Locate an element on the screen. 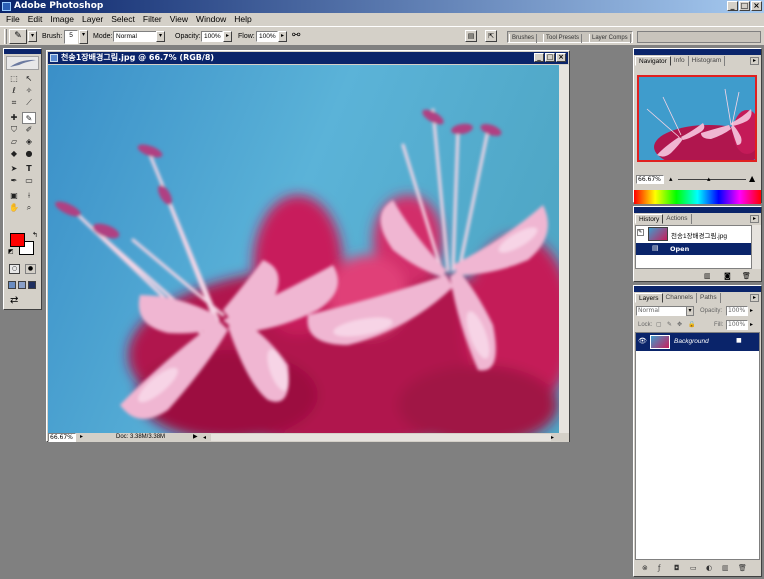 This screenshot has height=579, width=764. menu-file: File is located at coordinates (13, 19).